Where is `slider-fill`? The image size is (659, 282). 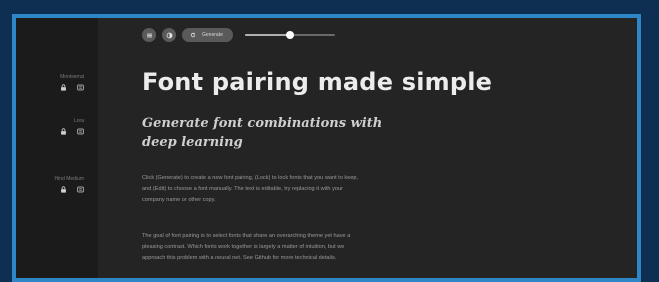 slider-fill is located at coordinates (267, 35).